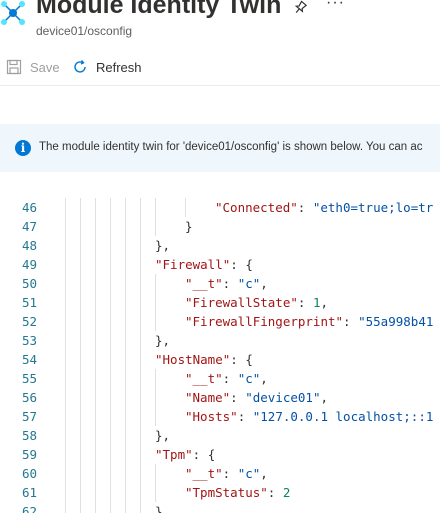 This screenshot has width=440, height=513. Describe the element at coordinates (257, 397) in the screenshot. I see `code-text: "Name": "device01",` at that location.